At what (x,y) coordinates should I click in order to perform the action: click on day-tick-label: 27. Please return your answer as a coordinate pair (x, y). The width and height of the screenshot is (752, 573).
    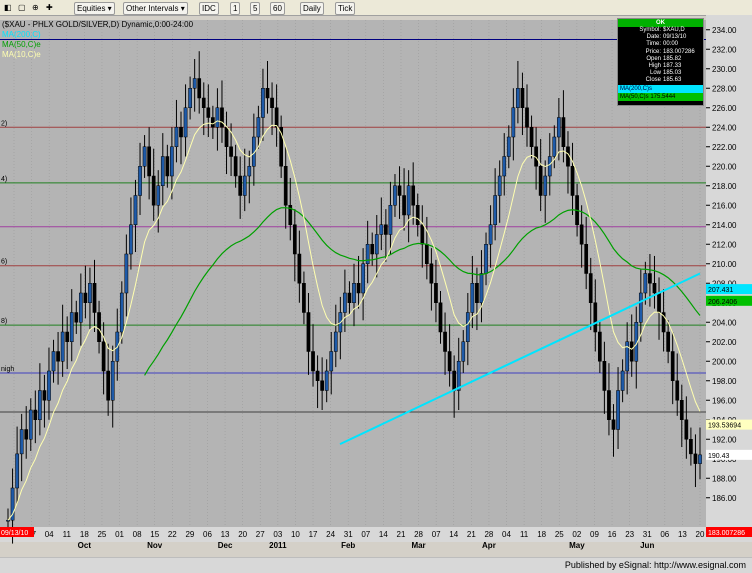
    Looking at the image, I should click on (260, 534).